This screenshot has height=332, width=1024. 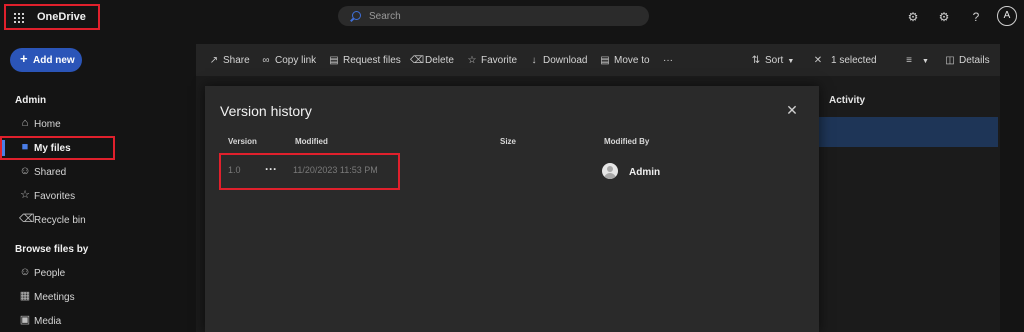 What do you see at coordinates (335, 170) in the screenshot?
I see `version-modified-date: 11/20/2023 11:53 PM` at bounding box center [335, 170].